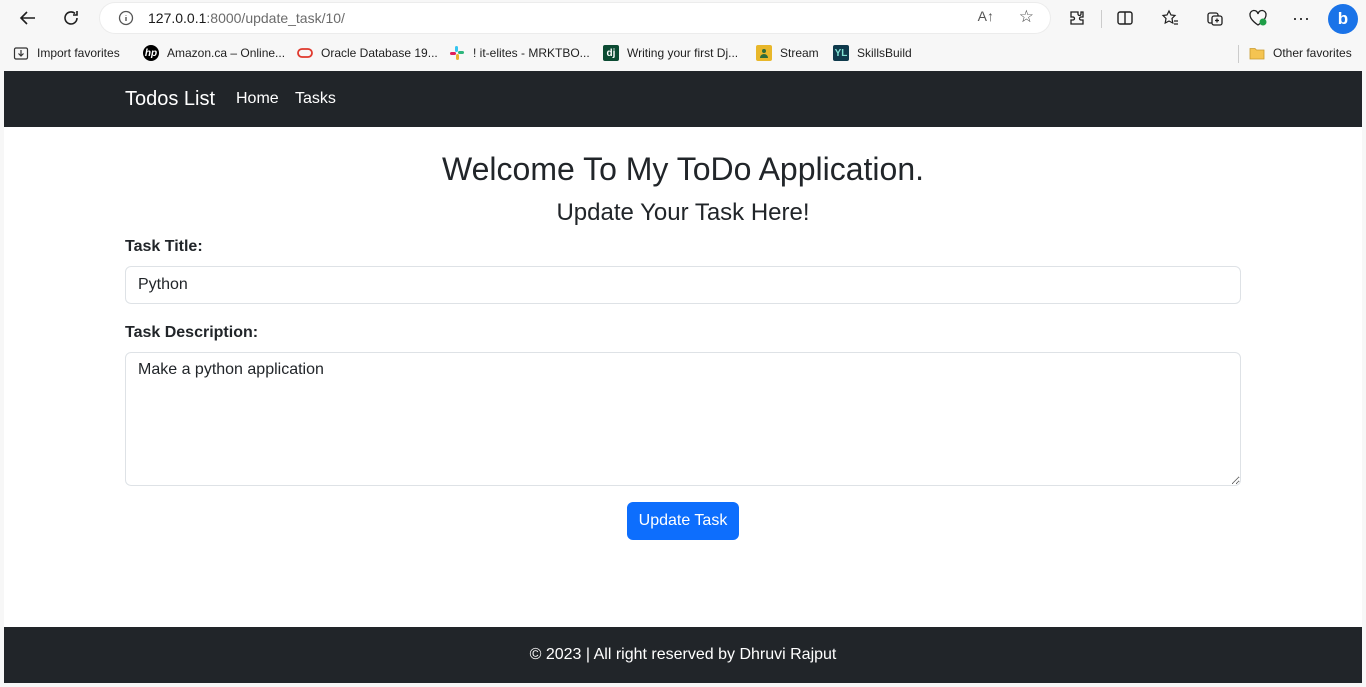  What do you see at coordinates (151, 53) in the screenshot?
I see `hp-icon: hp` at bounding box center [151, 53].